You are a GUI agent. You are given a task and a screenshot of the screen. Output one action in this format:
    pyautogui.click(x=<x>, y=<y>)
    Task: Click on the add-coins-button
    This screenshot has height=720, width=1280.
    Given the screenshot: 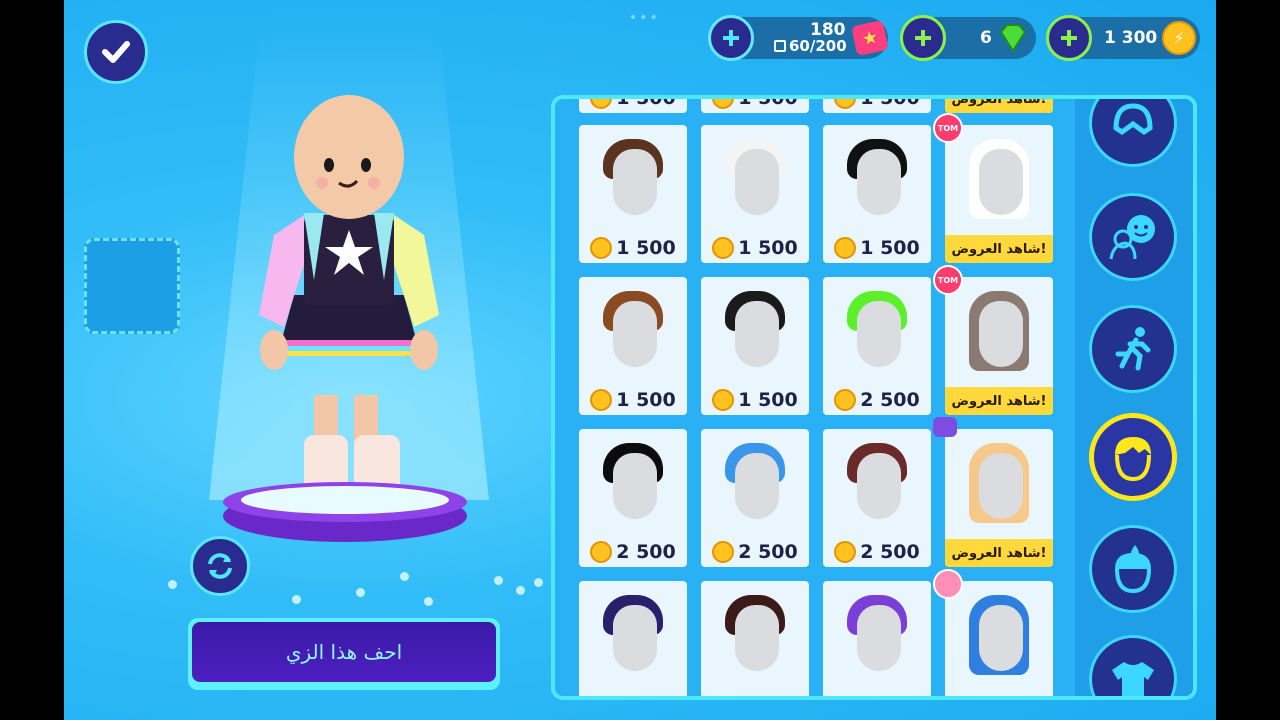 What is the action you would take?
    pyautogui.click(x=1069, y=38)
    